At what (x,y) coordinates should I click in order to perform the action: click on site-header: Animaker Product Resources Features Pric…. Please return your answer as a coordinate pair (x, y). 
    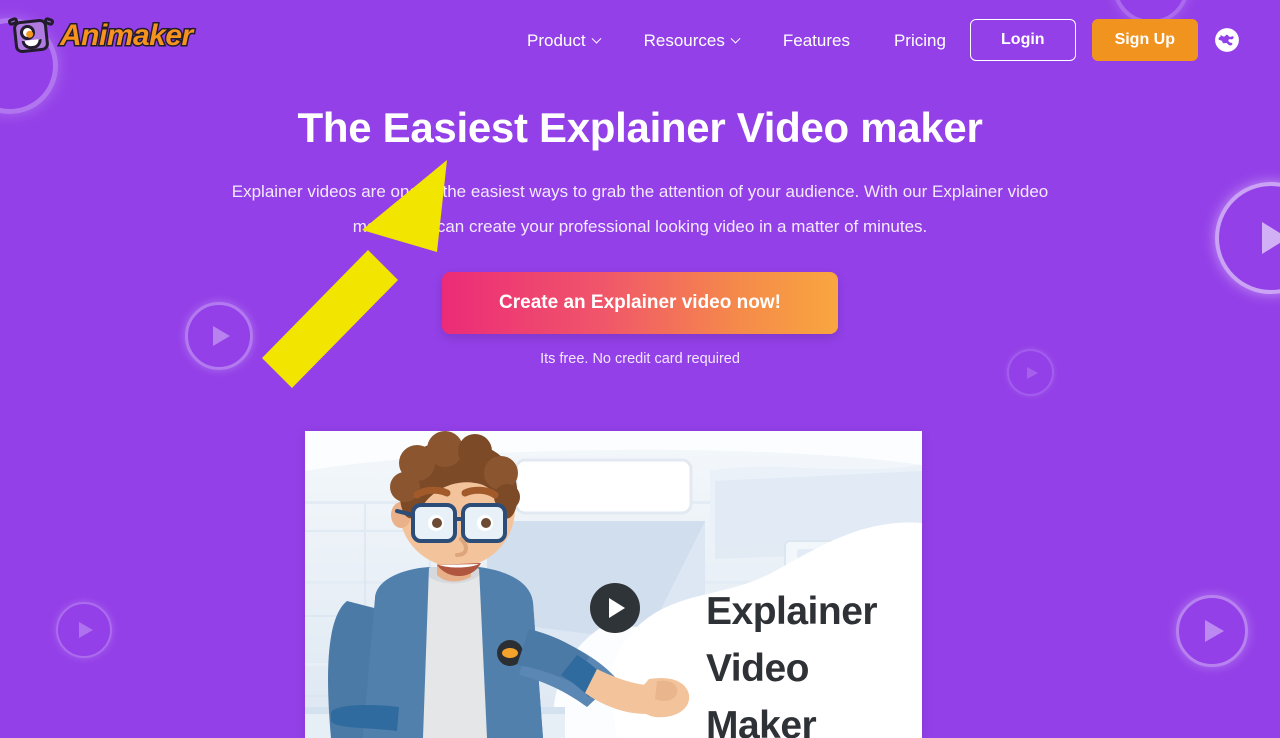
    Looking at the image, I should click on (640, 40).